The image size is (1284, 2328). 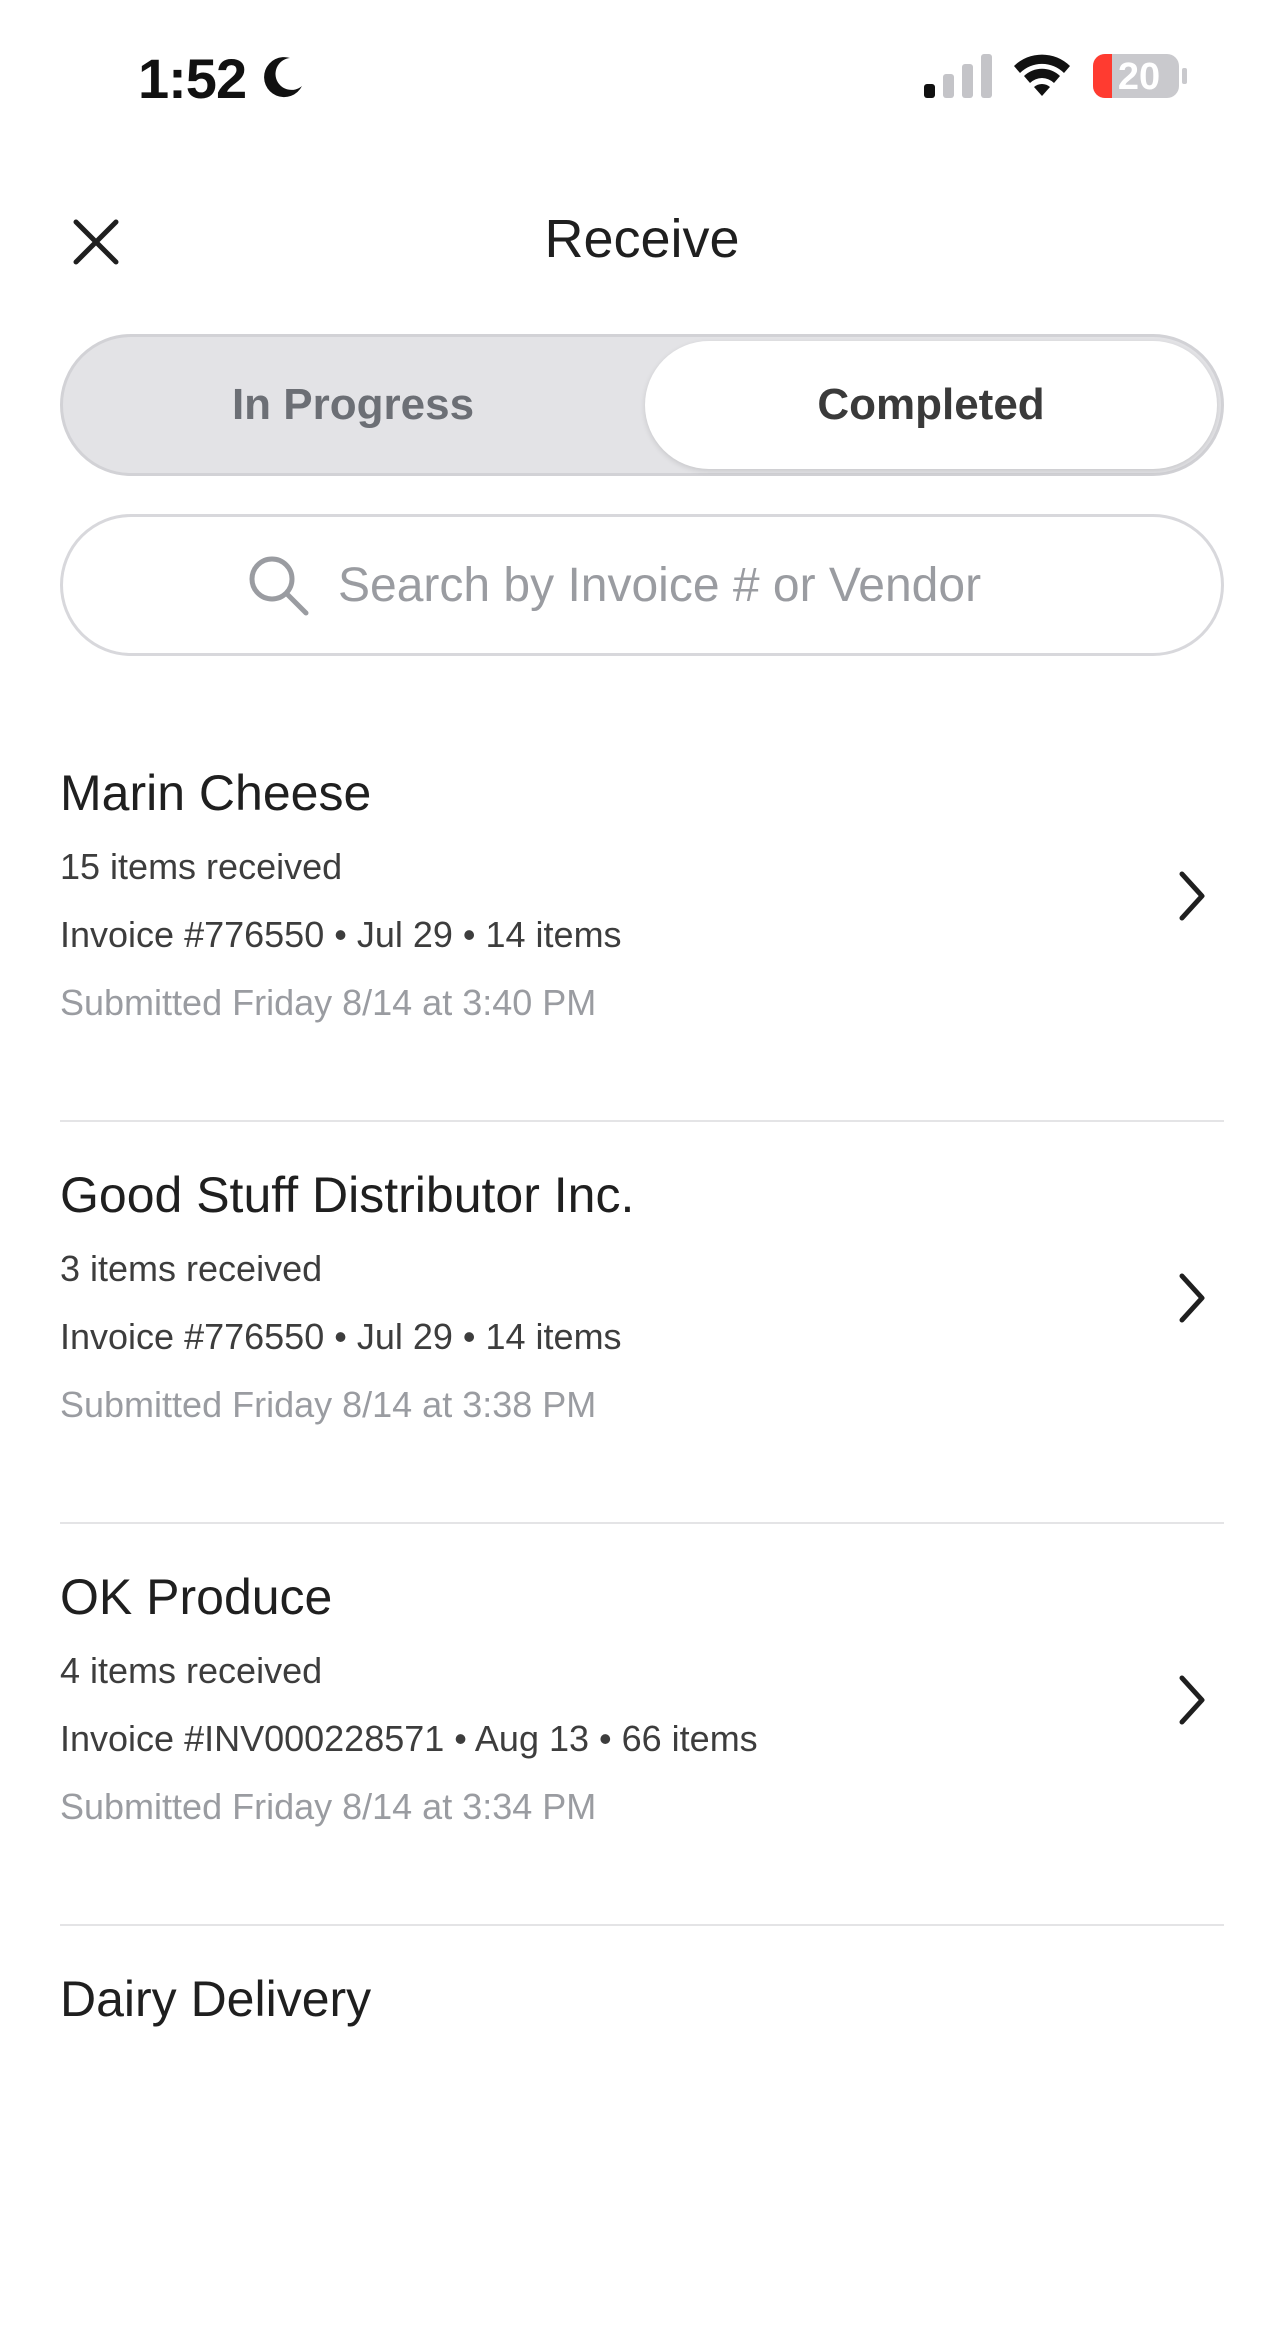 I want to click on status-bar: 1:52 20, so click(x=642, y=75).